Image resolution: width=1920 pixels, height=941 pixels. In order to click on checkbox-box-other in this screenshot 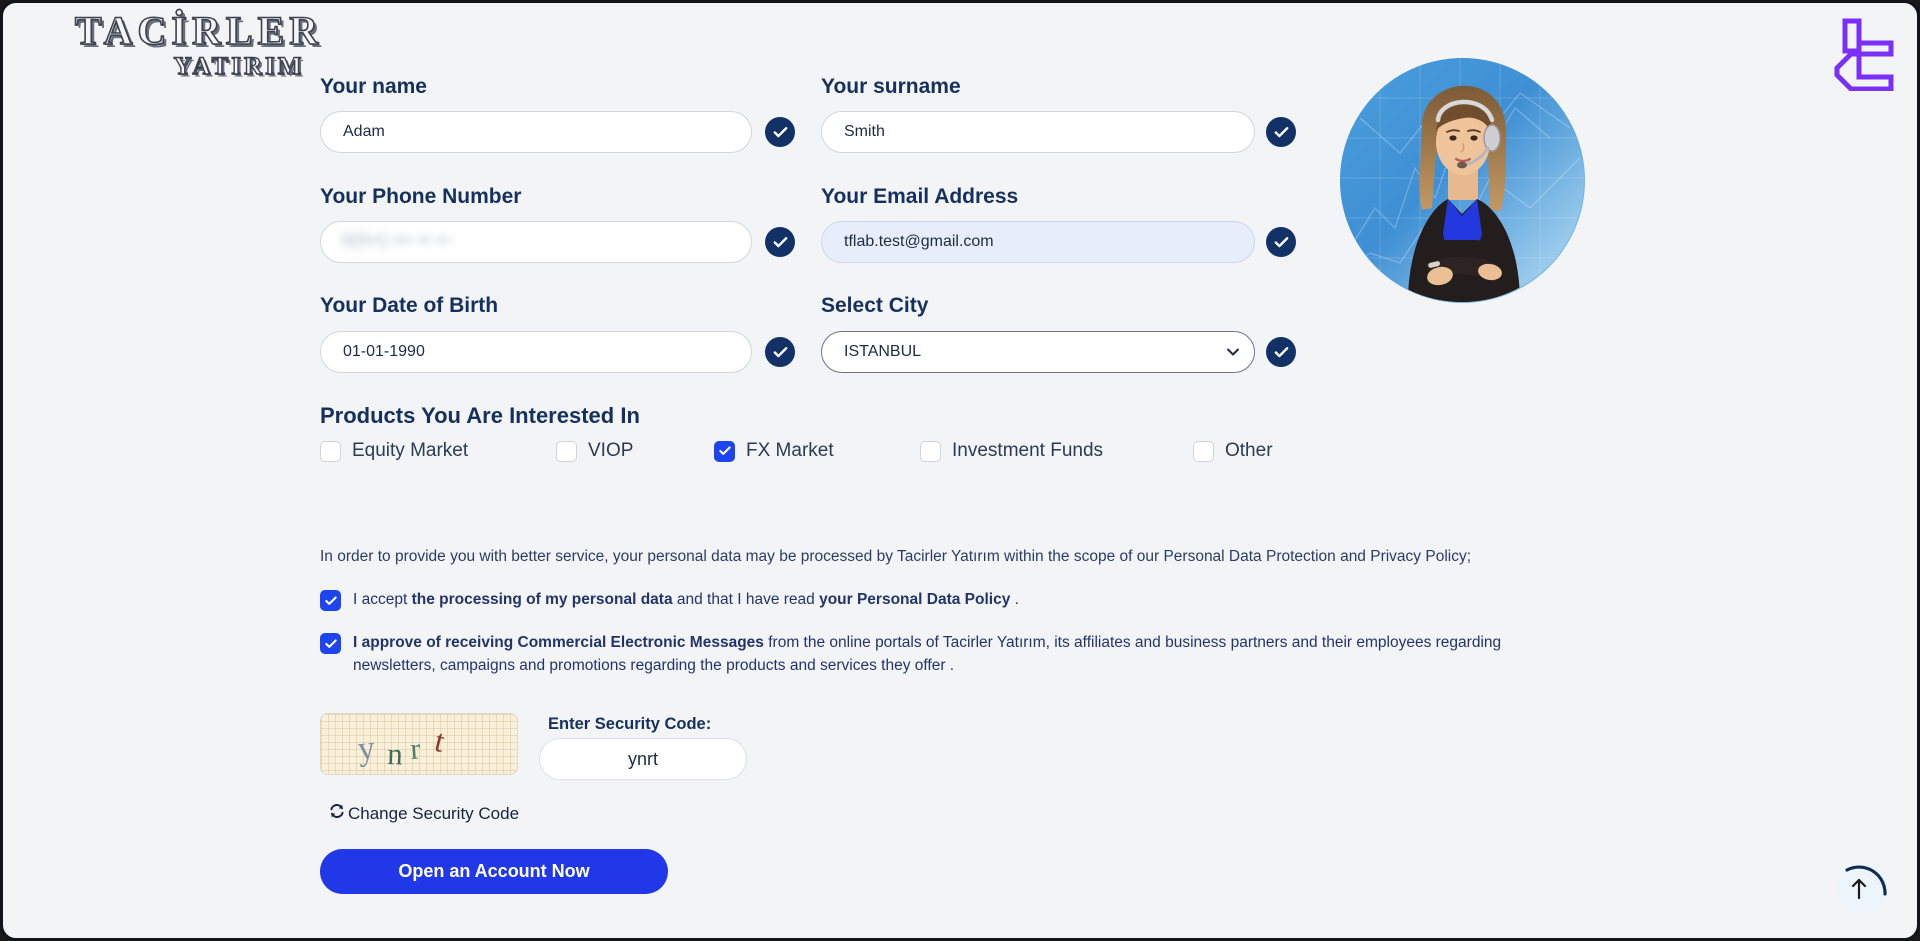, I will do `click(1203, 451)`.